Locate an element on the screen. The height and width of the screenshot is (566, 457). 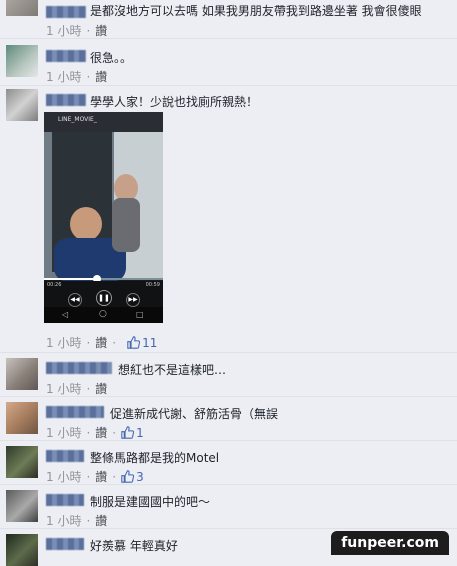
home-icon: ○ is located at coordinates (103, 314).